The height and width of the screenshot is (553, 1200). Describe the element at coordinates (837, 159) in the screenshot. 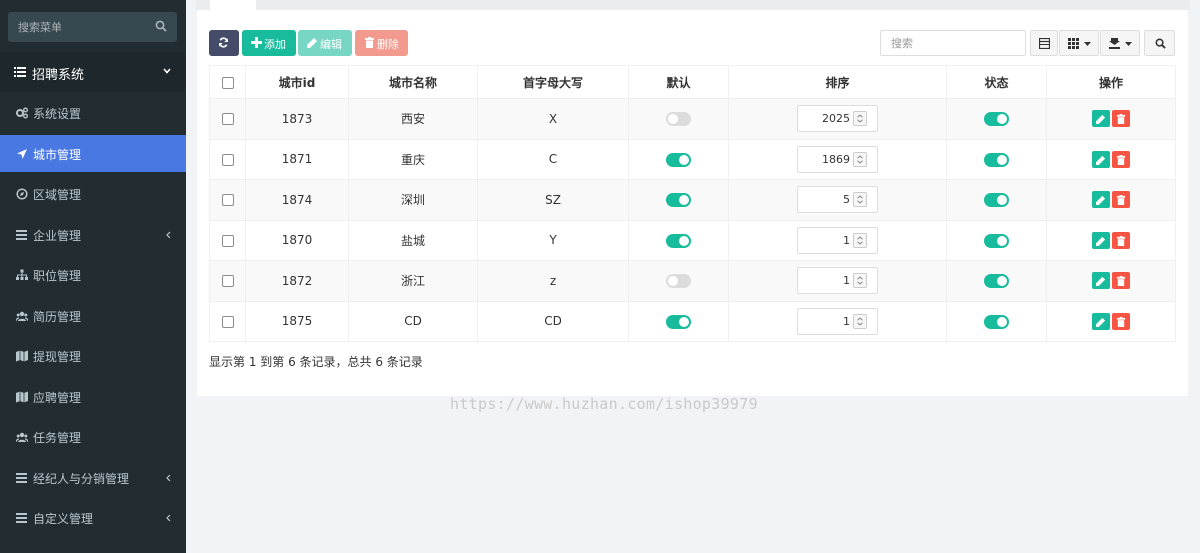

I see `sort-stepper: 1869` at that location.